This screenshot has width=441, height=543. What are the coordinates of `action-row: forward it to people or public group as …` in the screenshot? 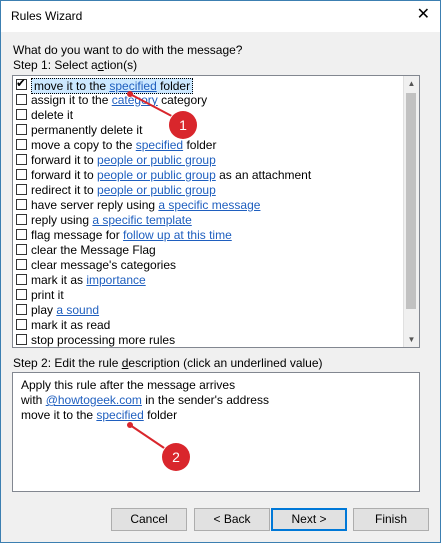 It's located at (210, 175).